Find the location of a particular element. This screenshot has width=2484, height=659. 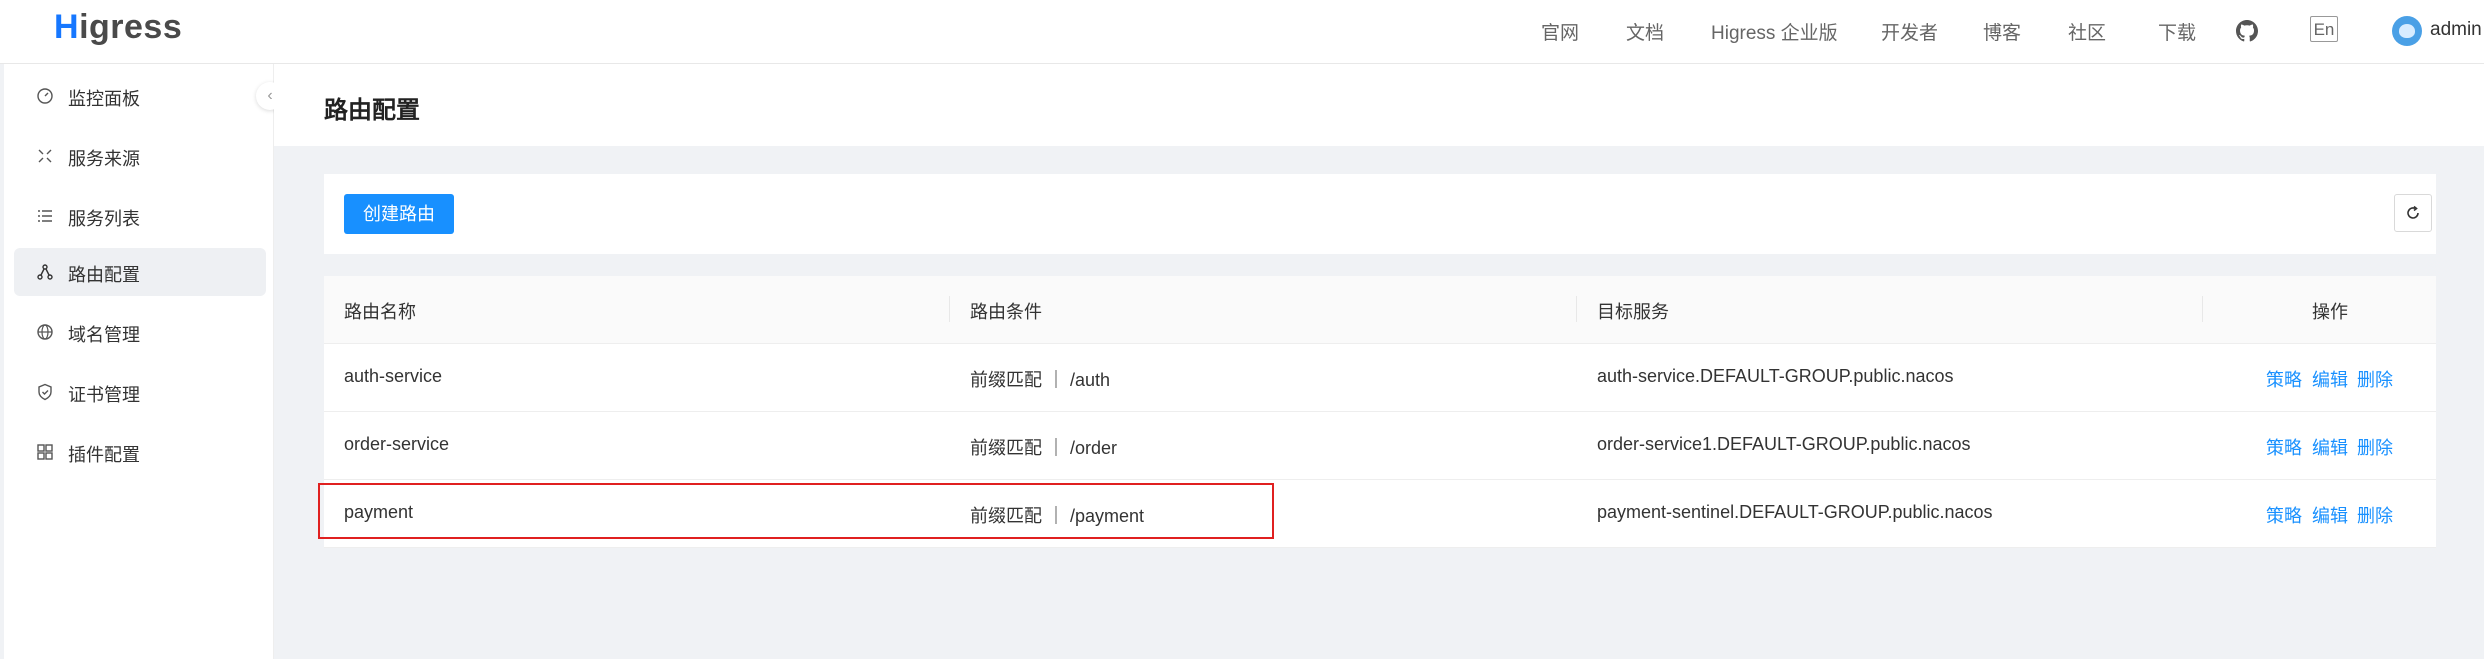

target-service-cell: auth-service.DEFAULT-GROUP.public.nacos is located at coordinates (1775, 376).